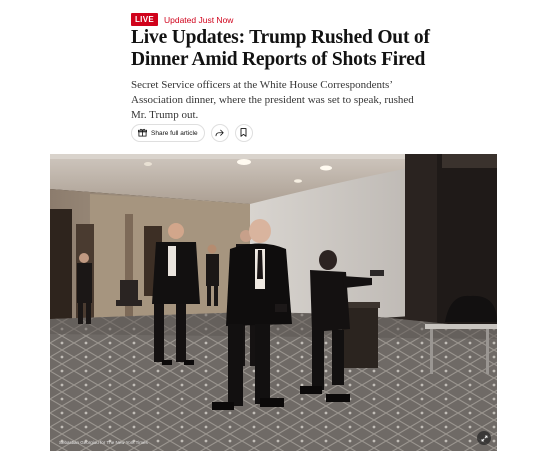 This screenshot has width=550, height=457. I want to click on share-button, so click(219, 133).